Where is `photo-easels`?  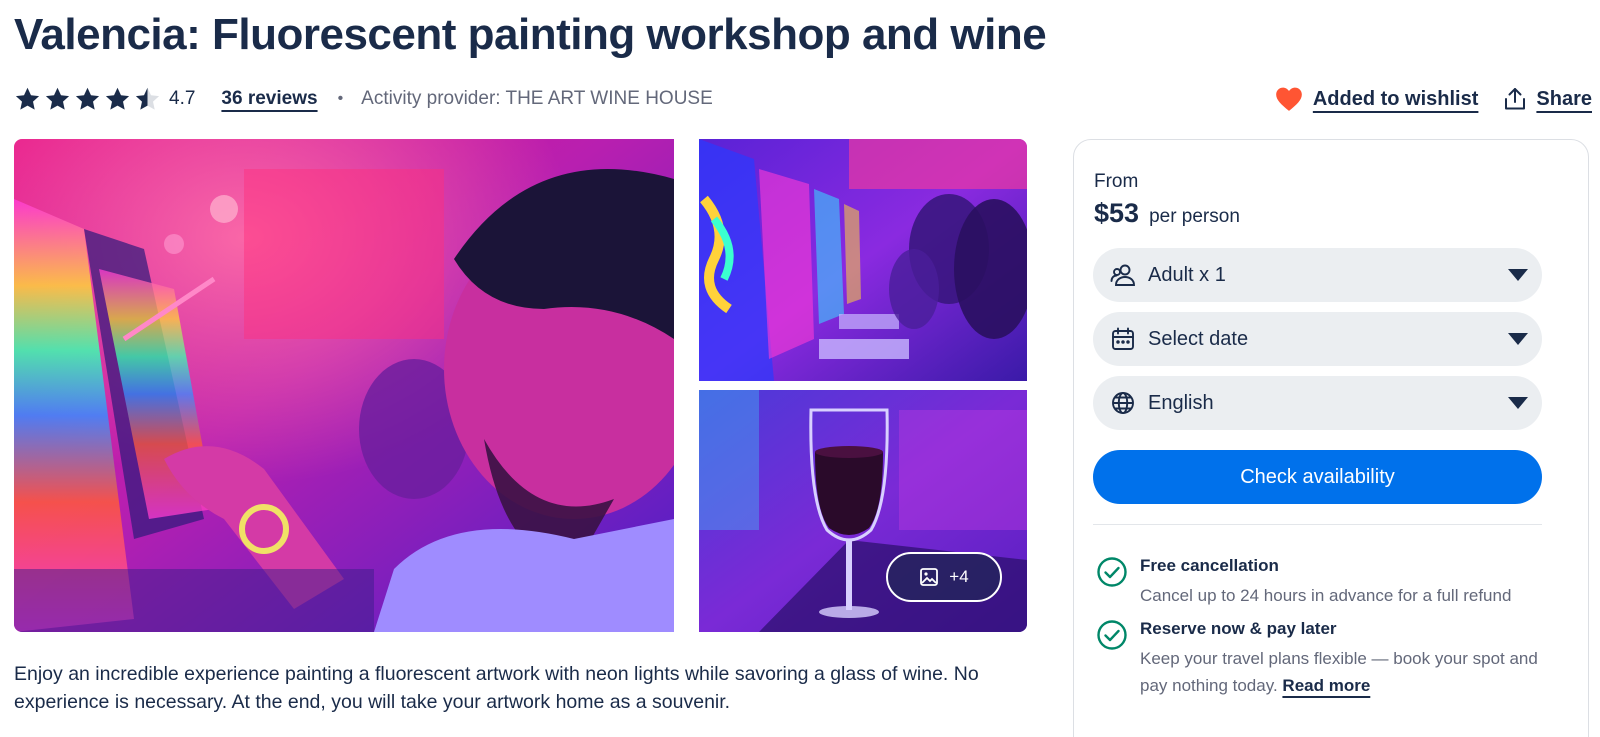
photo-easels is located at coordinates (863, 260).